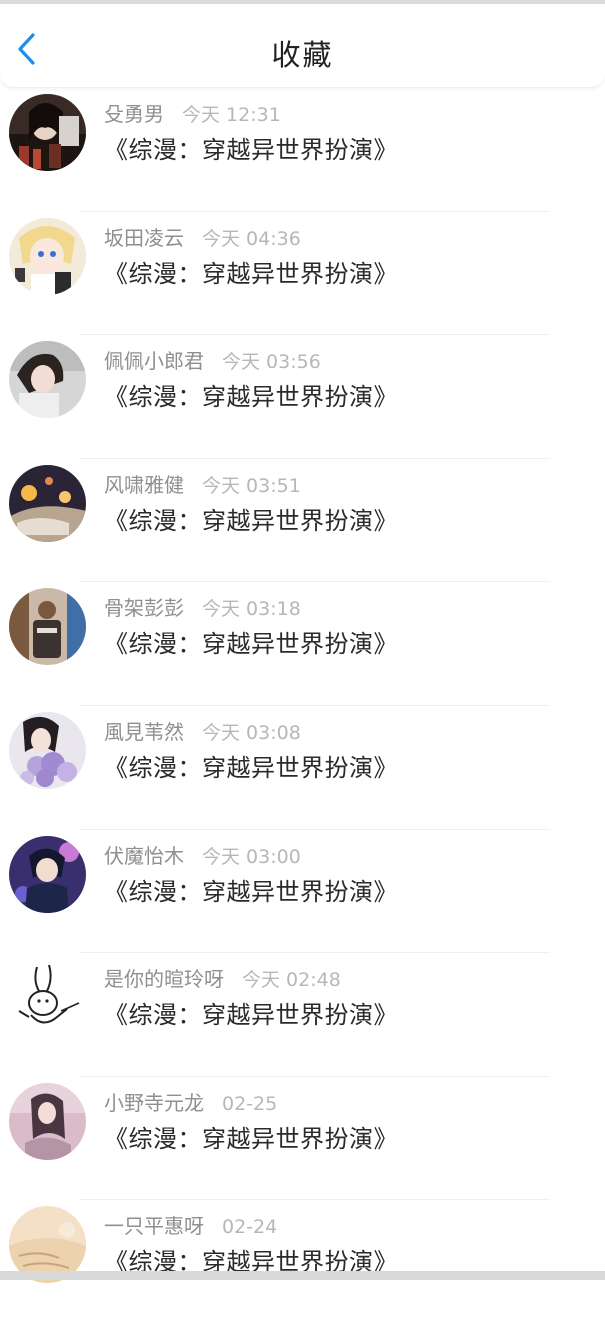 The height and width of the screenshot is (1324, 605). I want to click on user-name: 風見苇然, so click(144, 730).